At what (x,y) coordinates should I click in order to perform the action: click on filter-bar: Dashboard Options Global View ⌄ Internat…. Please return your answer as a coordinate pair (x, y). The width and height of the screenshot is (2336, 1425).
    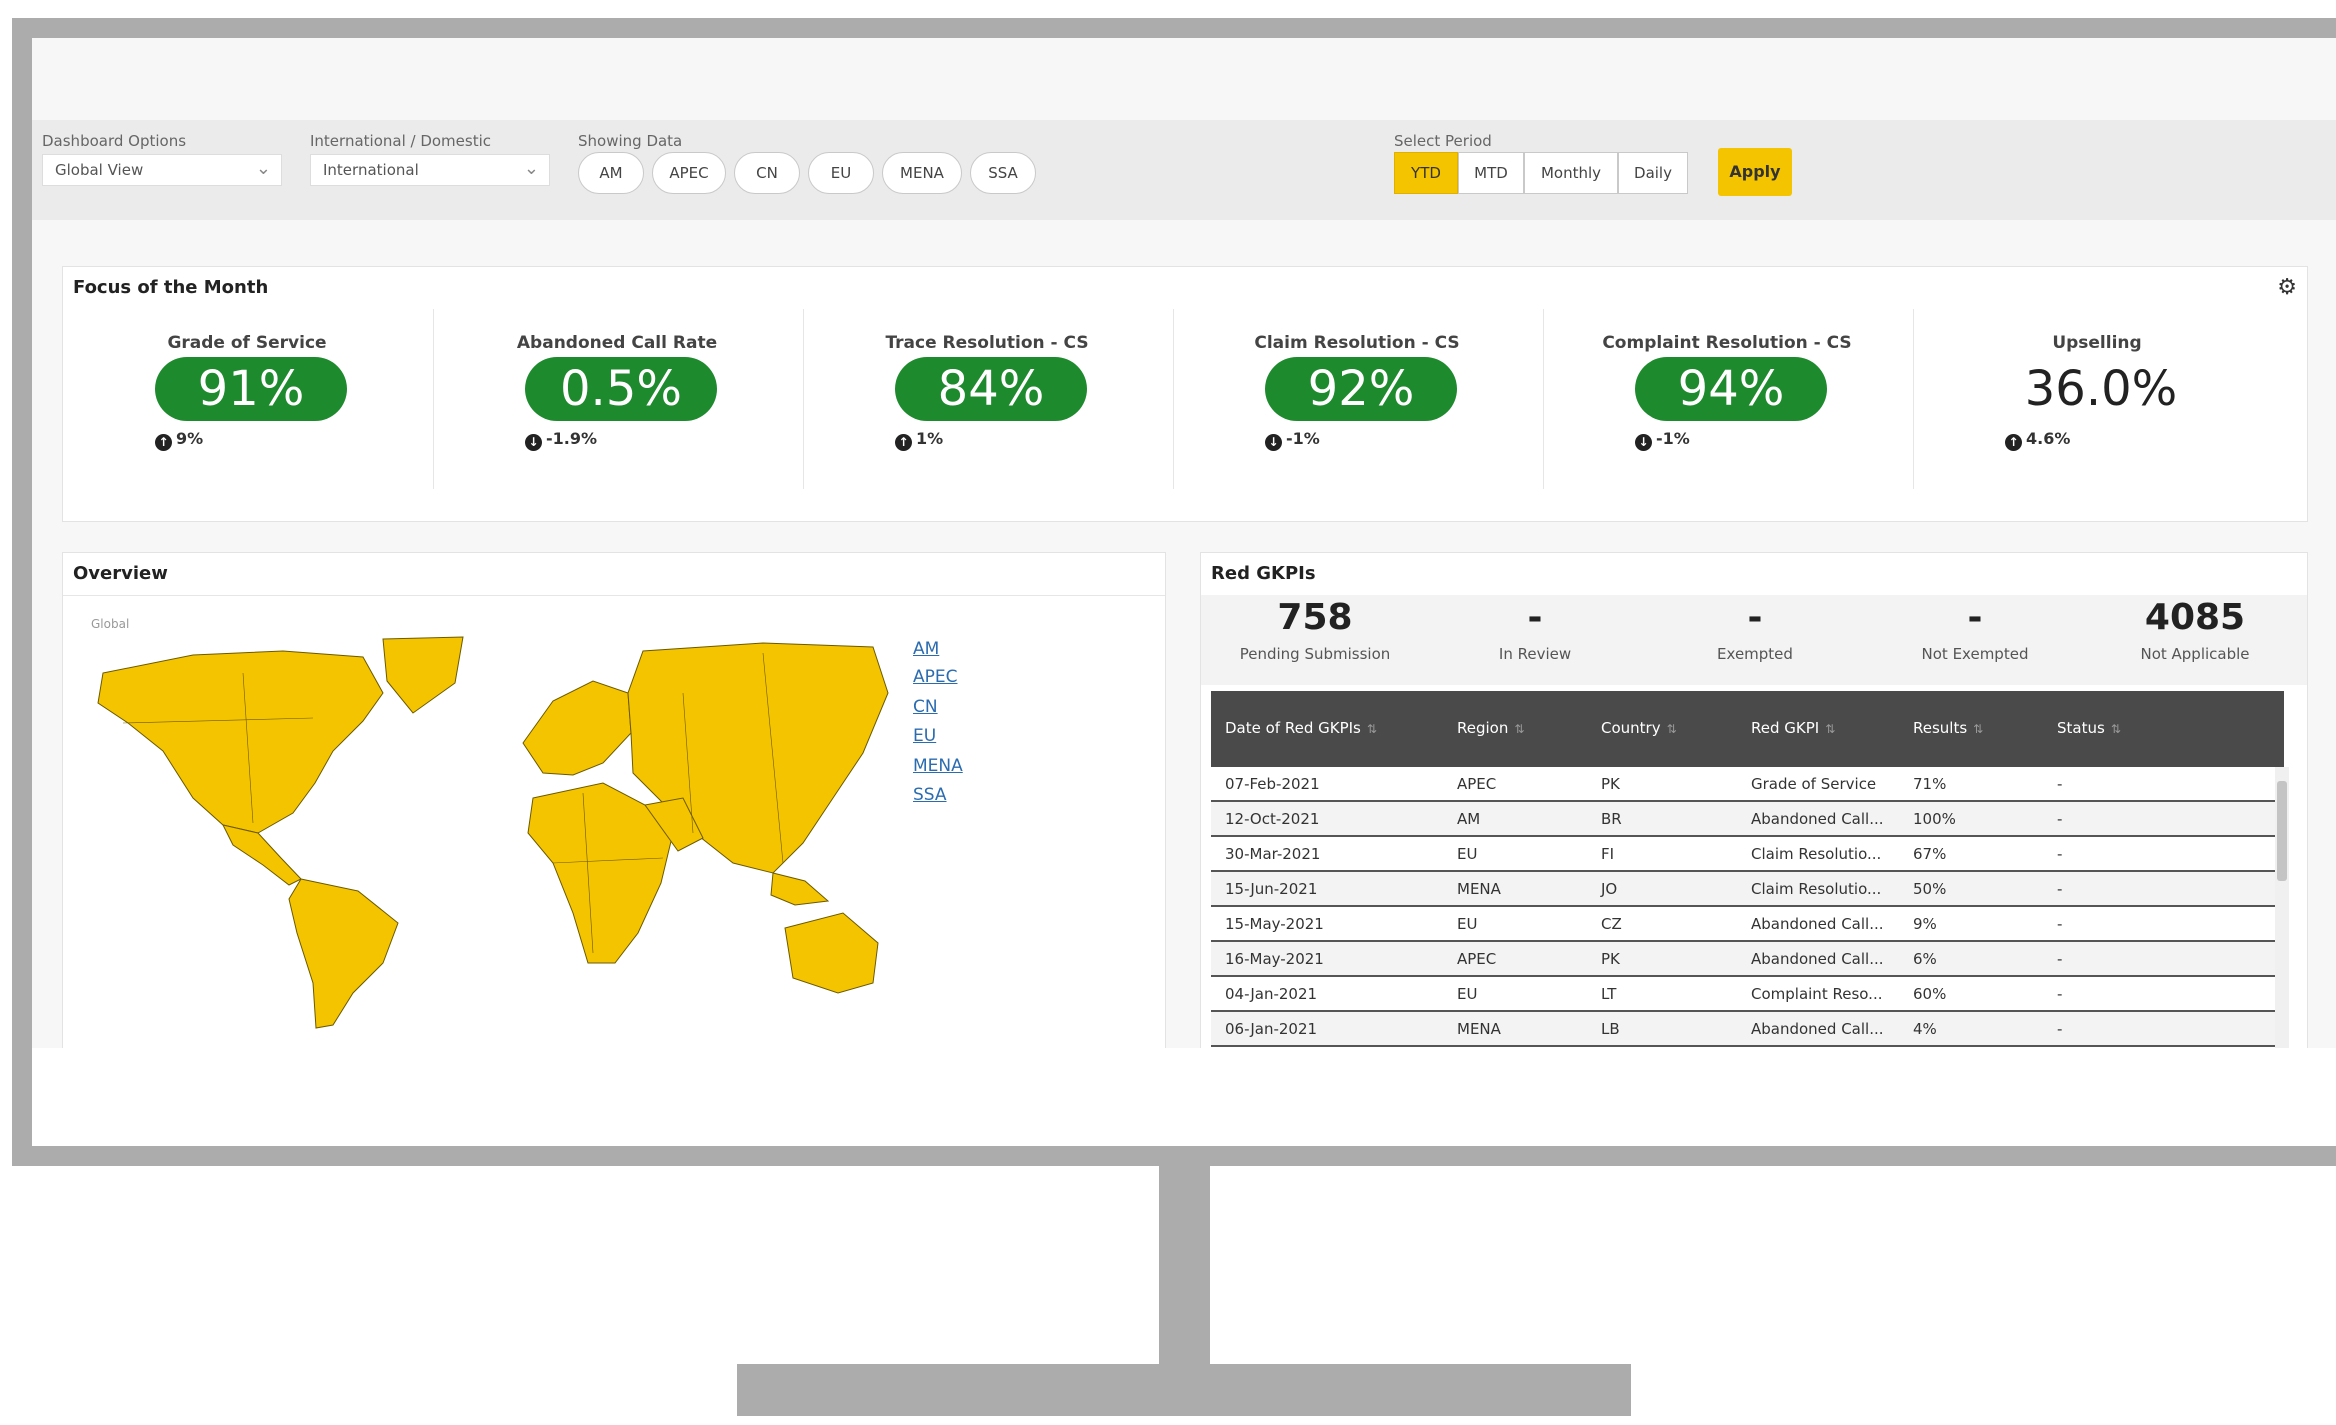
    Looking at the image, I should click on (1184, 170).